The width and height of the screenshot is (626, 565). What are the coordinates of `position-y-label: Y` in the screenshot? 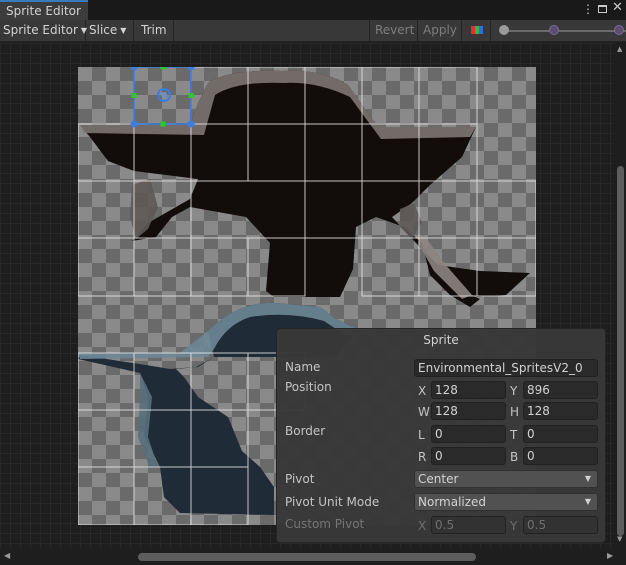 It's located at (514, 391).